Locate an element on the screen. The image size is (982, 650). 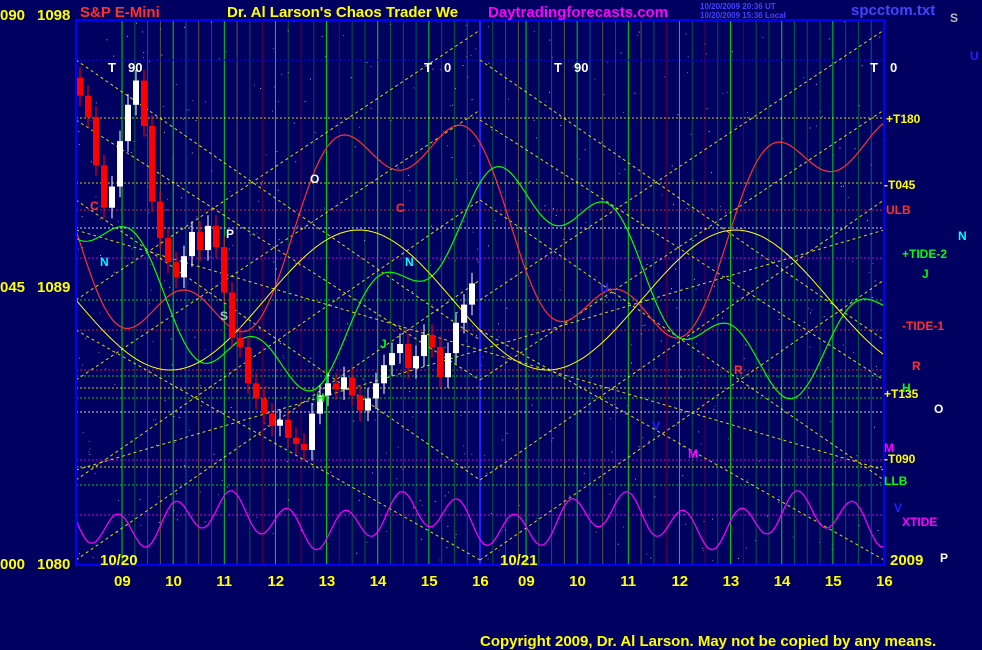
y-tick-bottom-left: 000 is located at coordinates (12, 564).